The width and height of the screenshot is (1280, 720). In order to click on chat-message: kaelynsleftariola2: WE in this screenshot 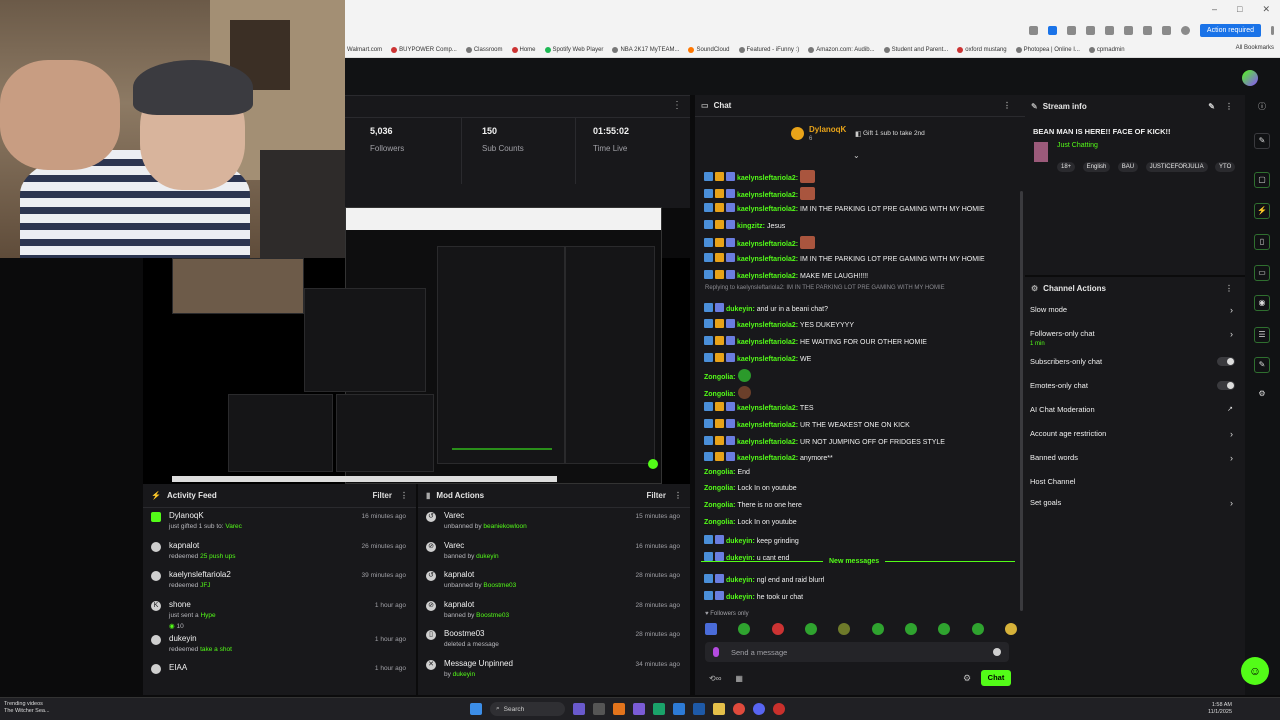, I will do `click(757, 357)`.